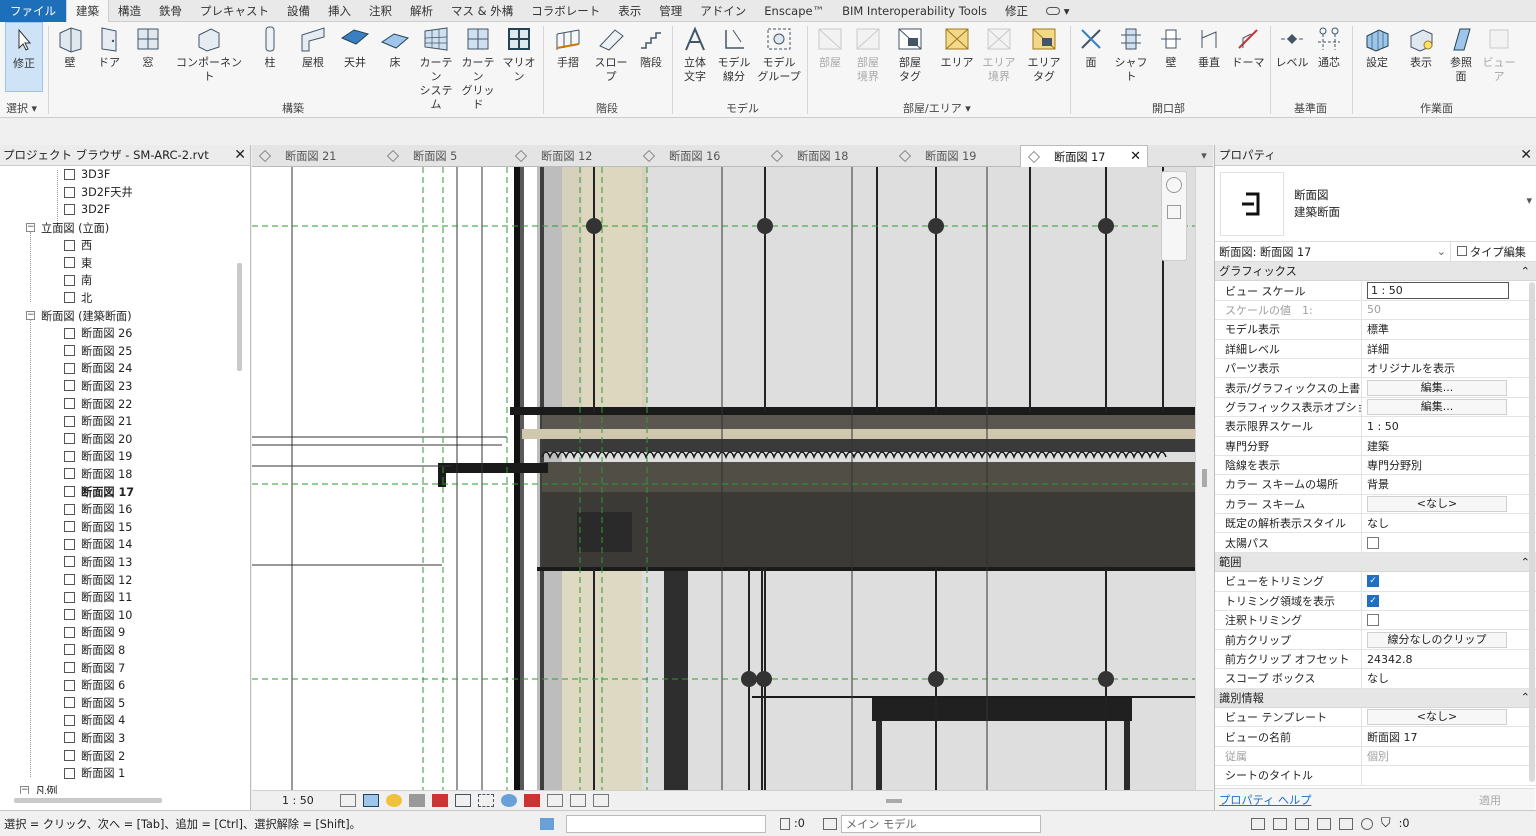  What do you see at coordinates (94, 773) in the screenshot?
I see `tree-item: 断面図 1` at bounding box center [94, 773].